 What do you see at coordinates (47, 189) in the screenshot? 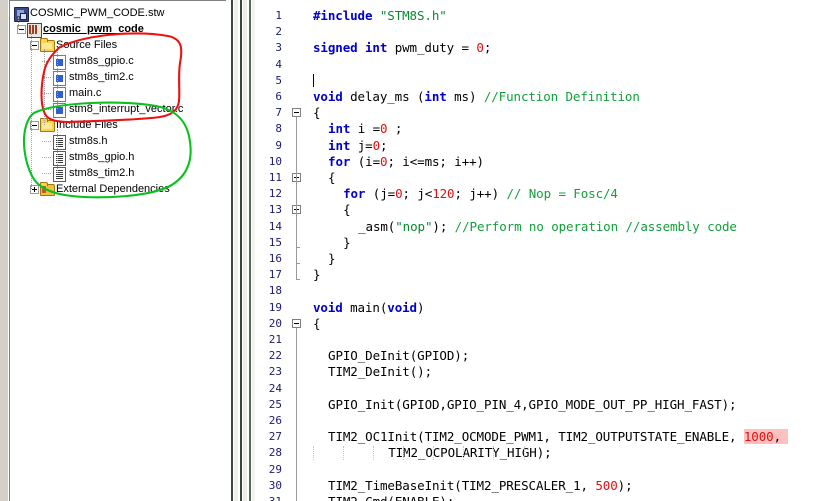
I see `folder-closed-icon` at bounding box center [47, 189].